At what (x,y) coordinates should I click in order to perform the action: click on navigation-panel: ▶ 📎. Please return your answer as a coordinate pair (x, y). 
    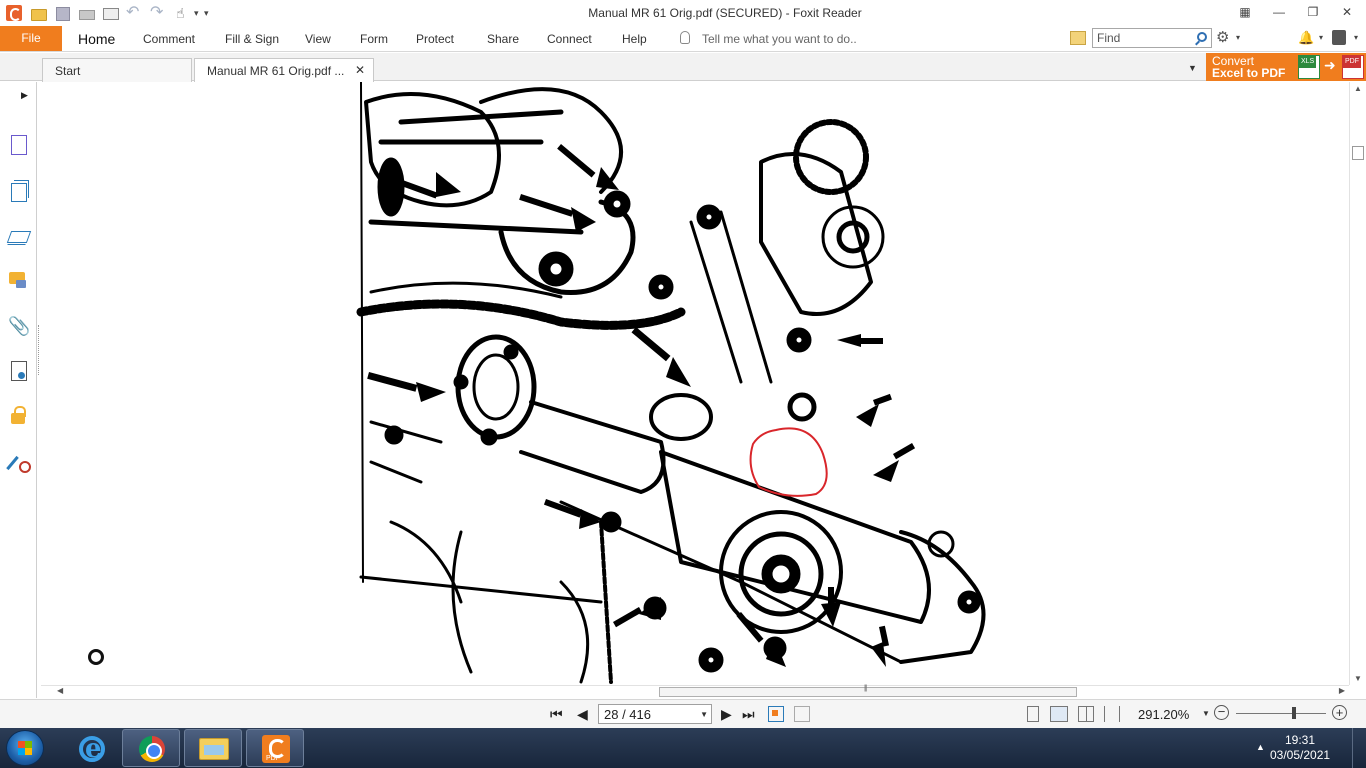
    Looking at the image, I should click on (18, 390).